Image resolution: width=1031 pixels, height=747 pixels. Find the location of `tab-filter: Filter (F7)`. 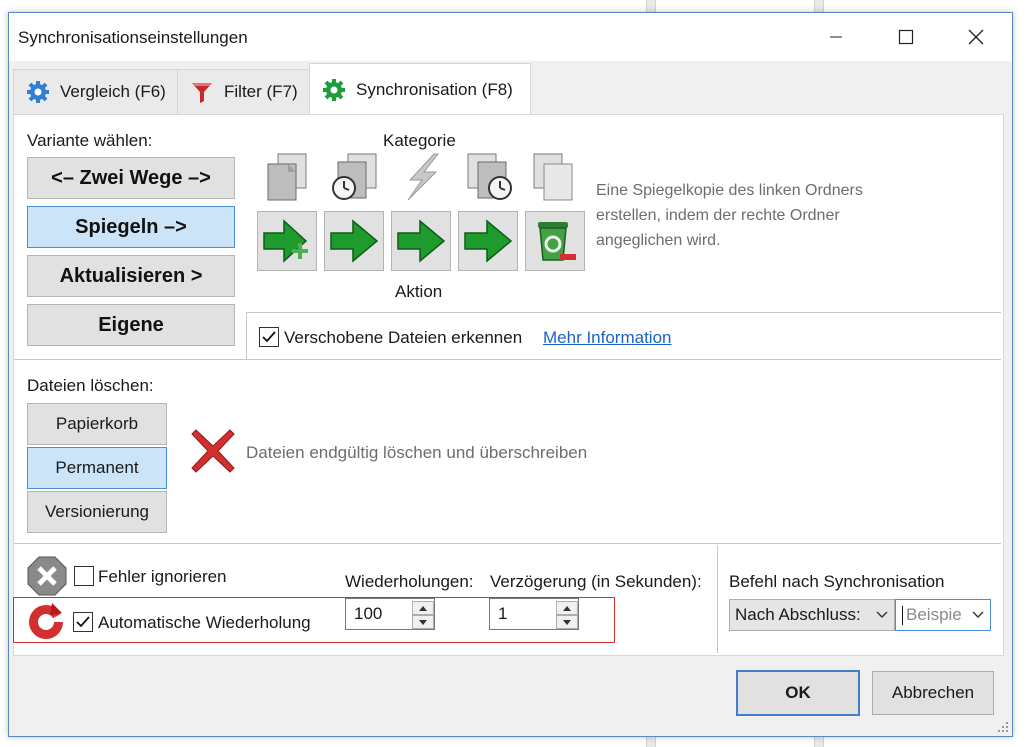

tab-filter: Filter (F7) is located at coordinates (243, 91).